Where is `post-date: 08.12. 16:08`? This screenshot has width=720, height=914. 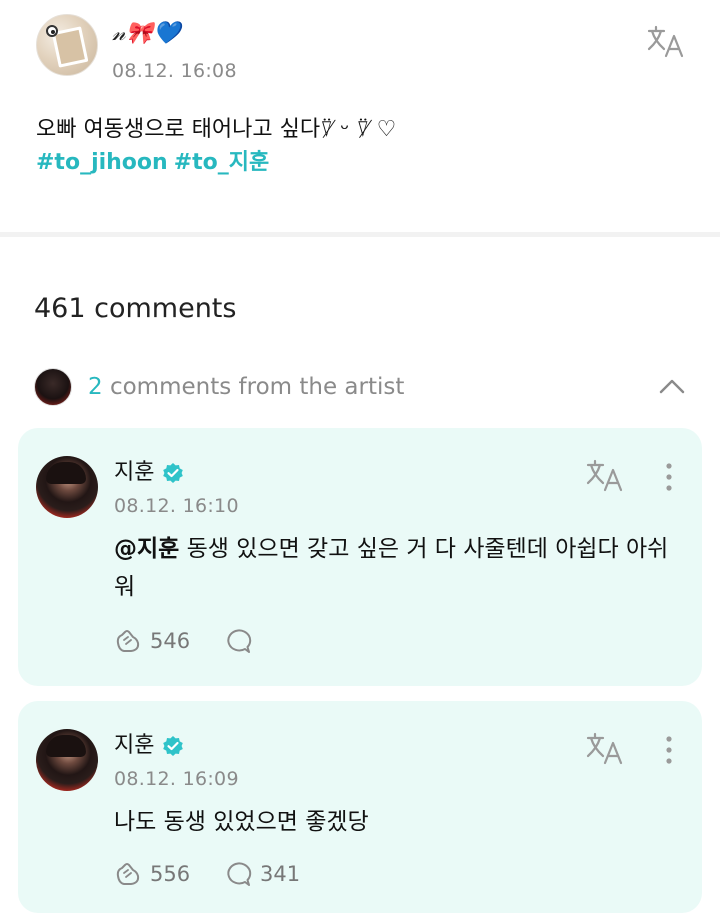
post-date: 08.12. 16:08 is located at coordinates (174, 71).